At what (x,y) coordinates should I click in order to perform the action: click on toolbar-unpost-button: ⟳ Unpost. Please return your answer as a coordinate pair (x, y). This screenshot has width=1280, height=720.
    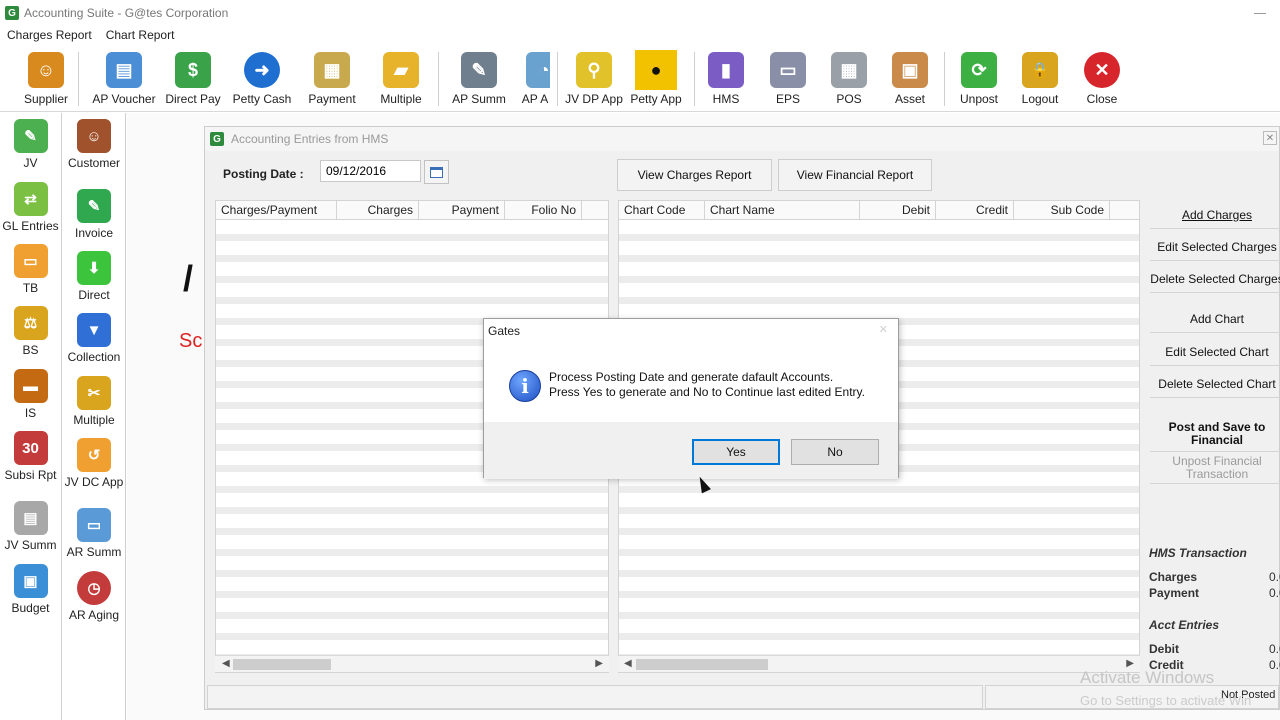
    Looking at the image, I should click on (979, 79).